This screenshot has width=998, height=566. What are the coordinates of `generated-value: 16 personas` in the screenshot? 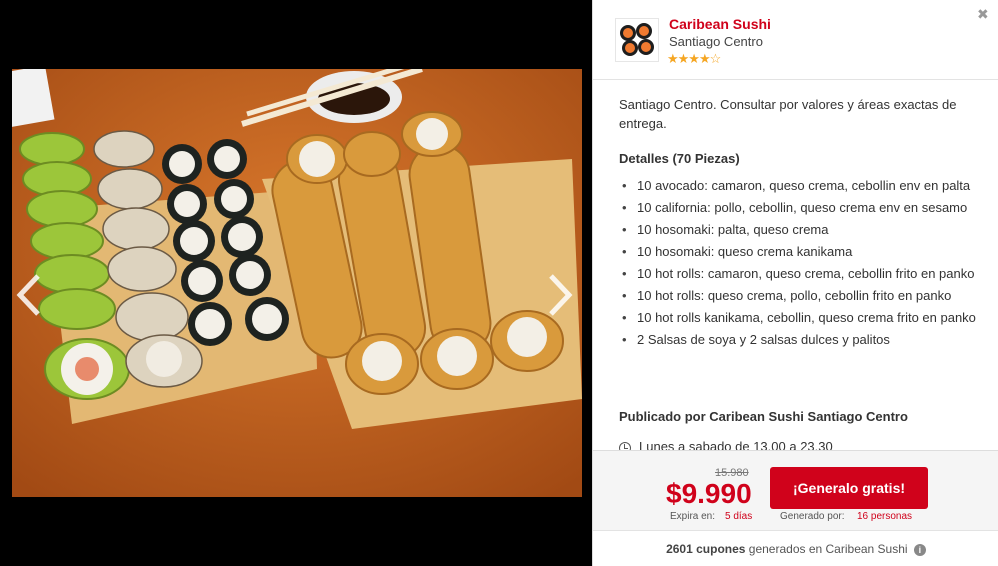 It's located at (885, 516).